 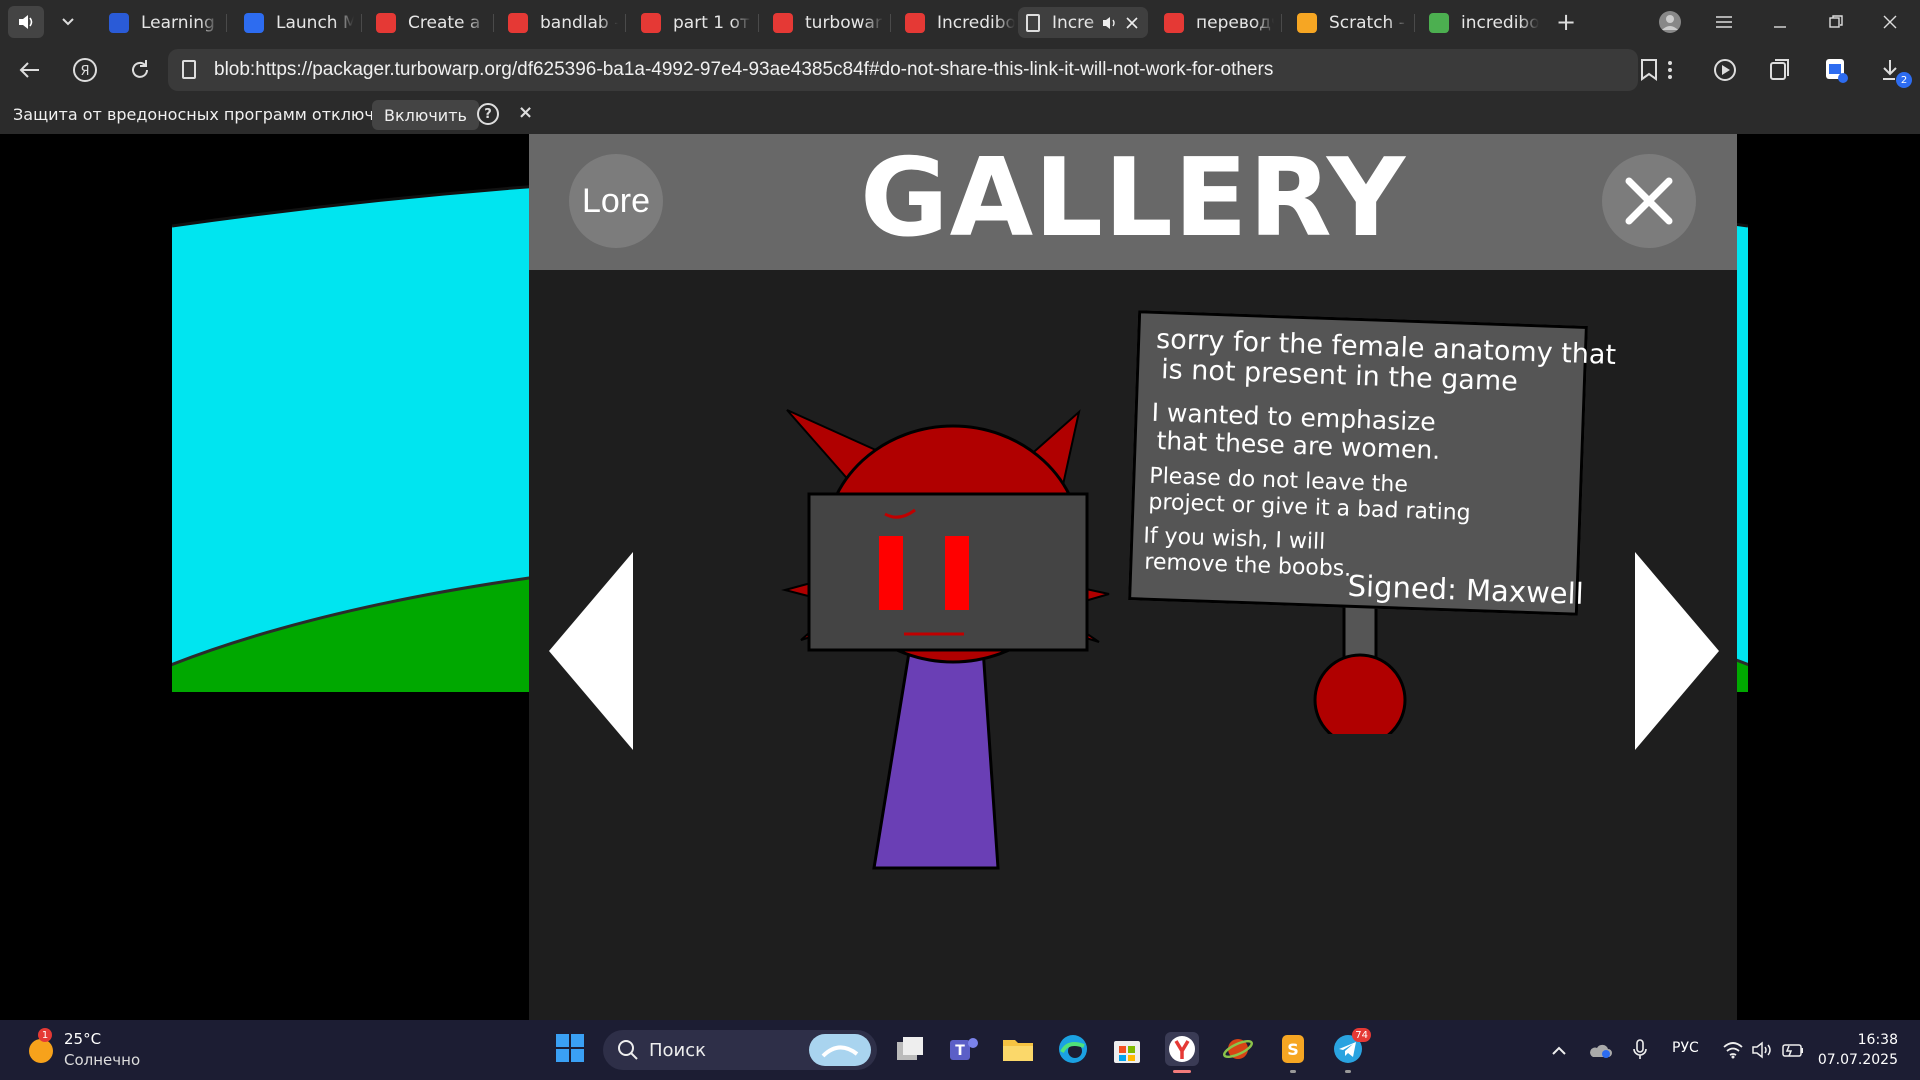 I want to click on speaker-icon, so click(x=26, y=22).